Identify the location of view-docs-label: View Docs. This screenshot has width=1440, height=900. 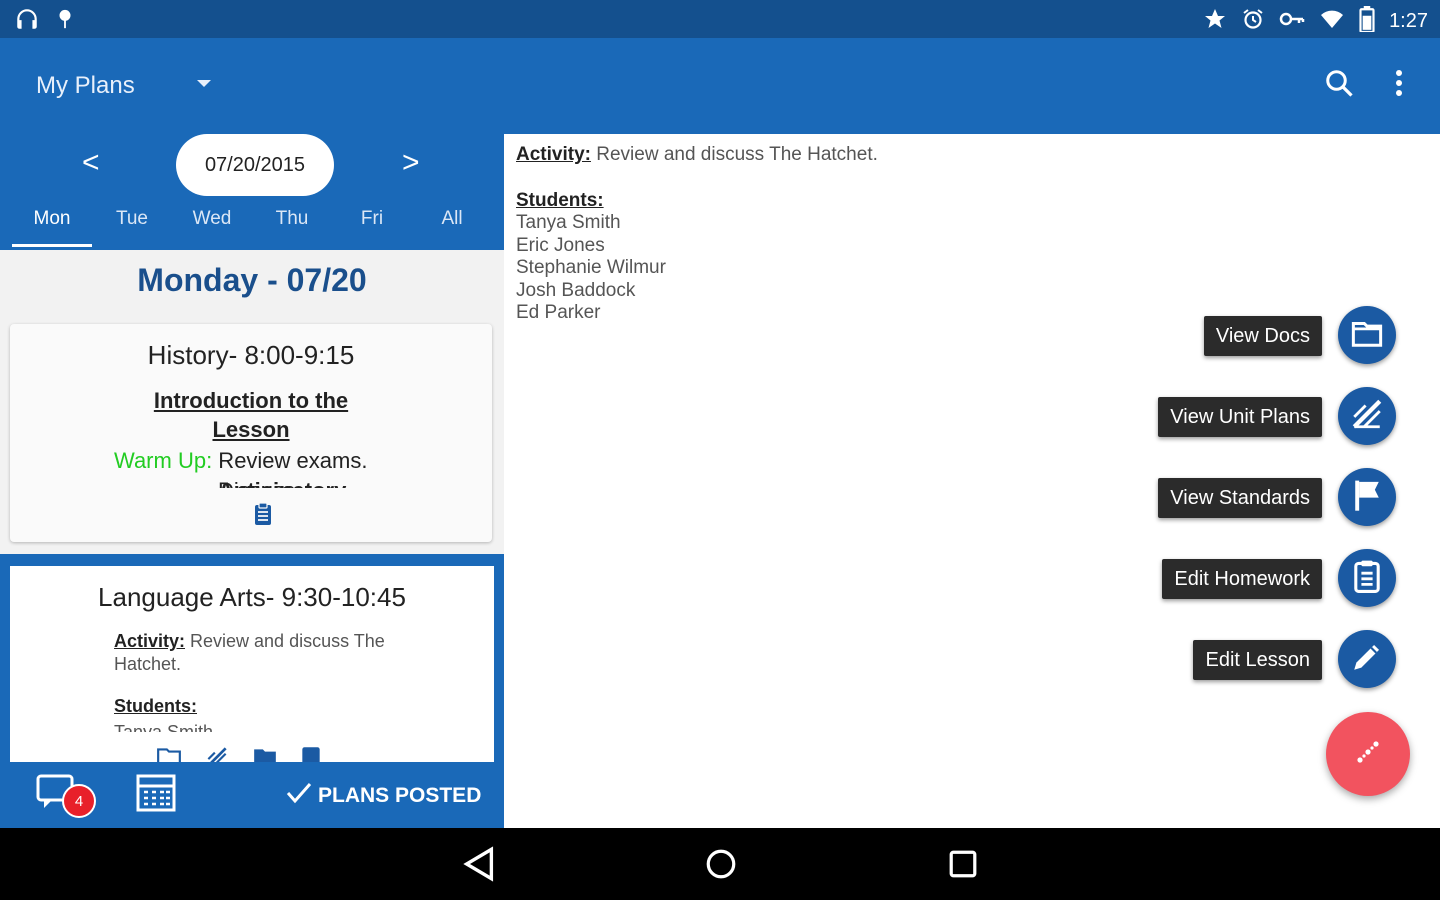
(1262, 336).